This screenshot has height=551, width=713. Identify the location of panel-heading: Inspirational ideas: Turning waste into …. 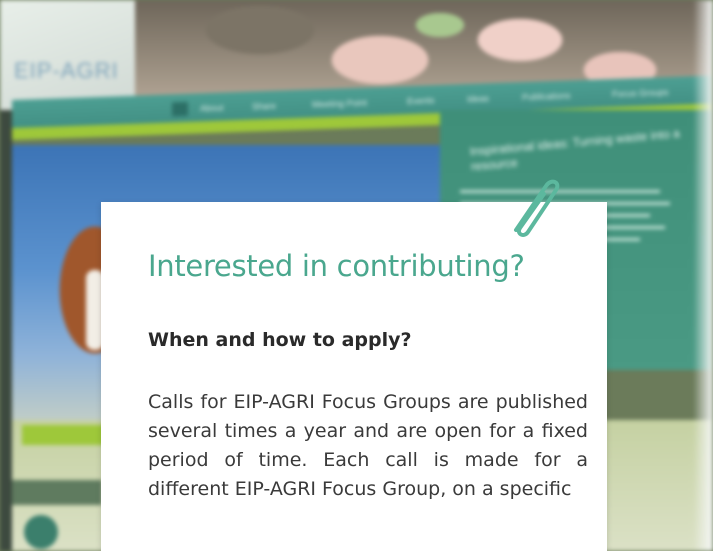
(575, 150).